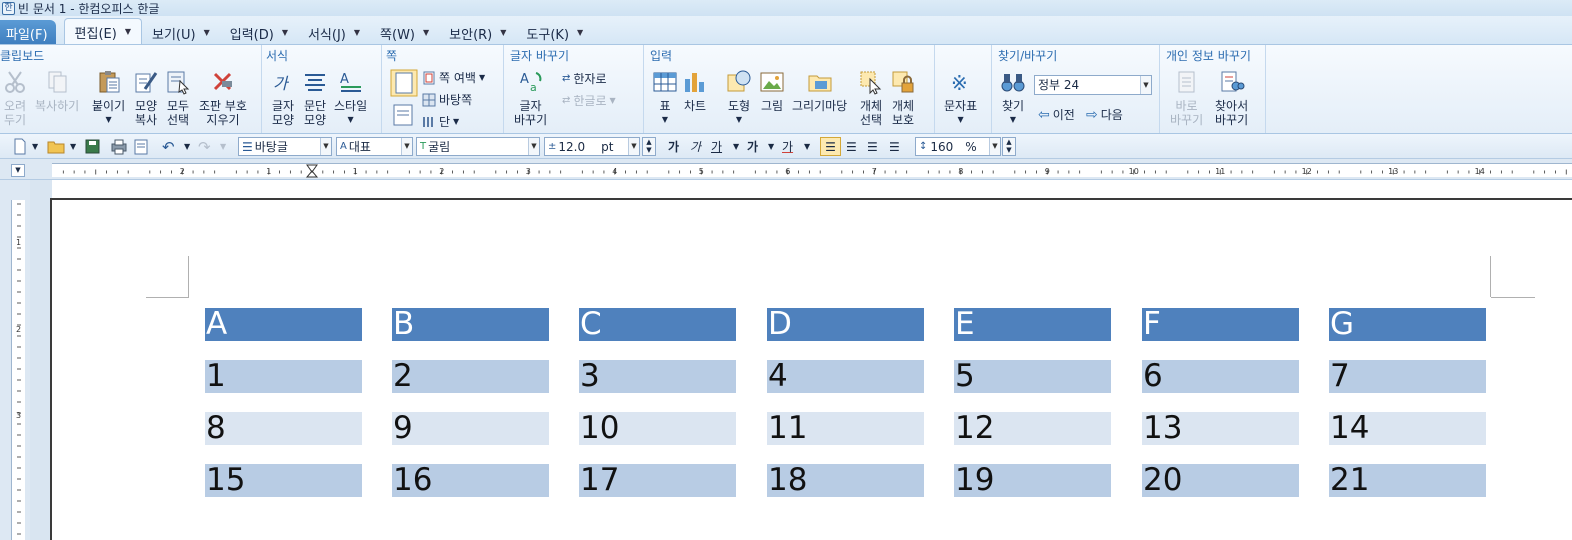 Image resolution: width=1572 pixels, height=540 pixels. What do you see at coordinates (350, 98) in the screenshot?
I see `style-button: A 스타일 ▼` at bounding box center [350, 98].